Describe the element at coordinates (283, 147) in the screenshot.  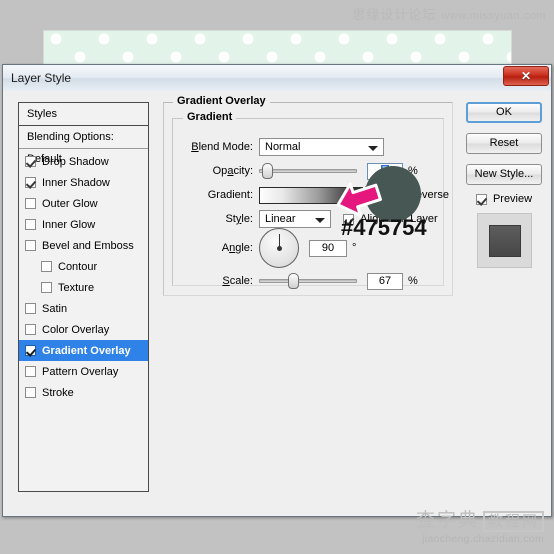
I see `blend-mode-value: Normal` at that location.